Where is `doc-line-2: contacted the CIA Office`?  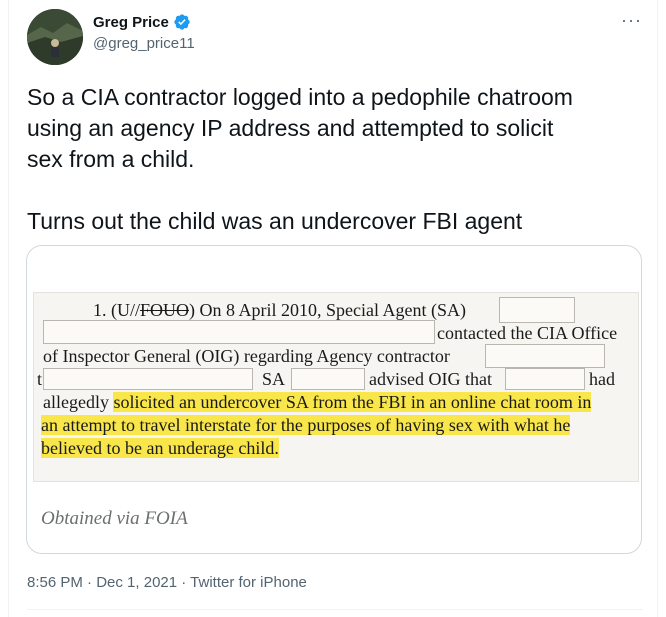 doc-line-2: contacted the CIA Office is located at coordinates (527, 333).